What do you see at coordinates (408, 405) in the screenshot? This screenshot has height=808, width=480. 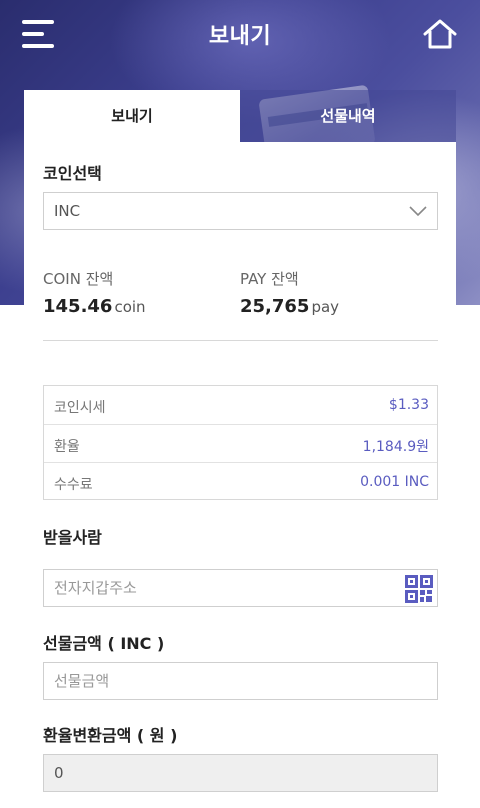 I see `info-value: $1.33` at bounding box center [408, 405].